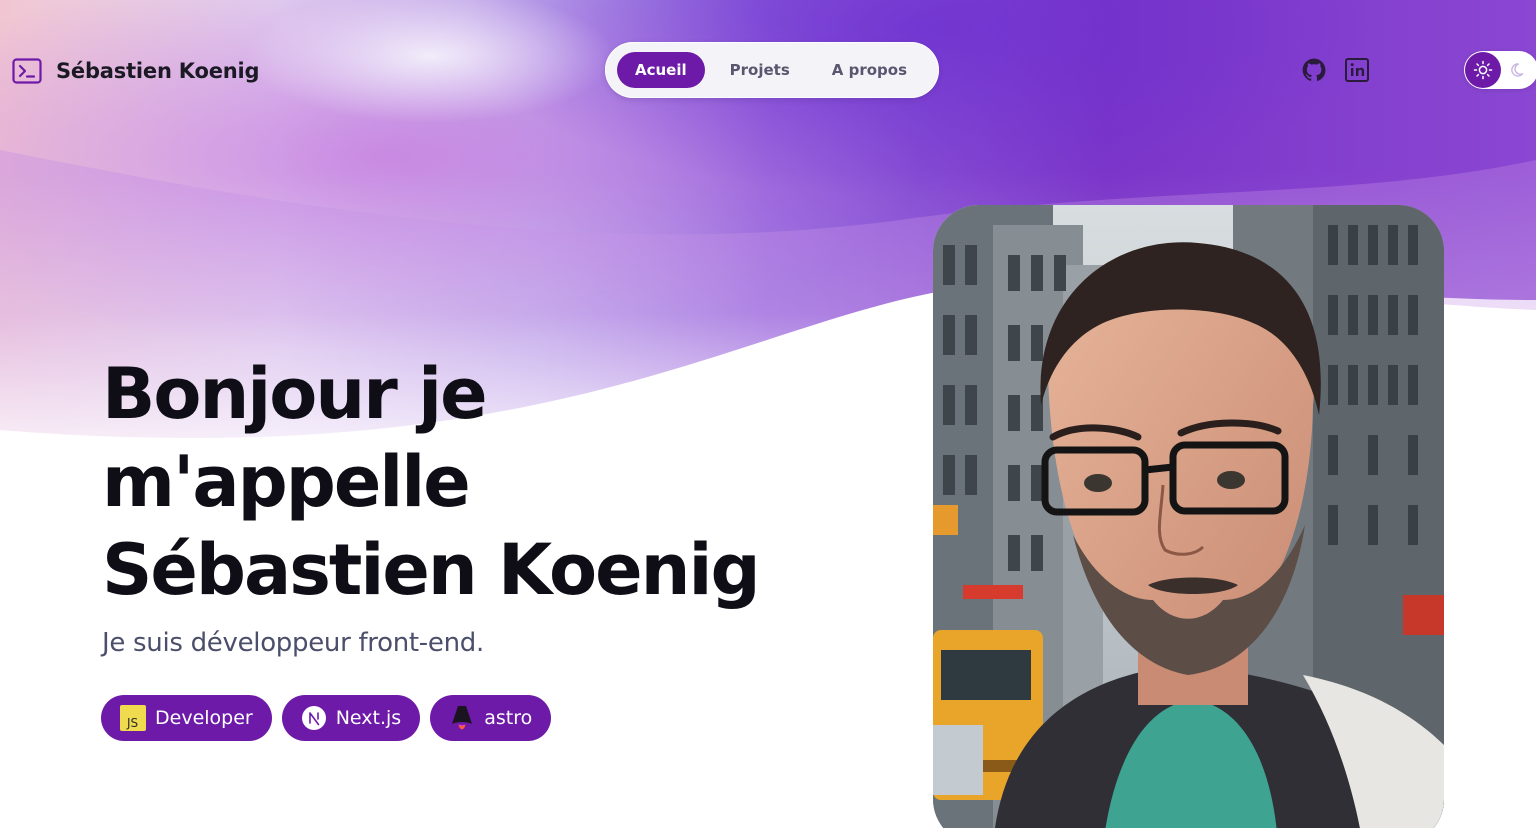 The image size is (1536, 828). Describe the element at coordinates (1519, 70) in the screenshot. I see `moon-icon` at that location.